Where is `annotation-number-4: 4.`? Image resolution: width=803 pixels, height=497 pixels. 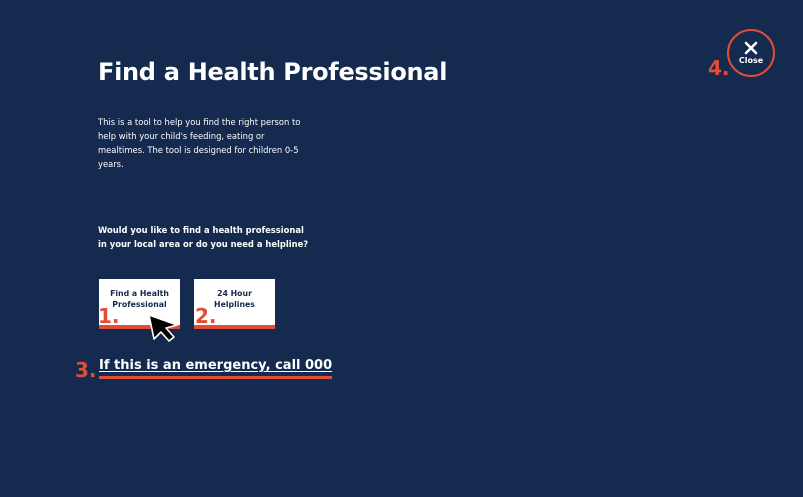 annotation-number-4: 4. is located at coordinates (719, 68).